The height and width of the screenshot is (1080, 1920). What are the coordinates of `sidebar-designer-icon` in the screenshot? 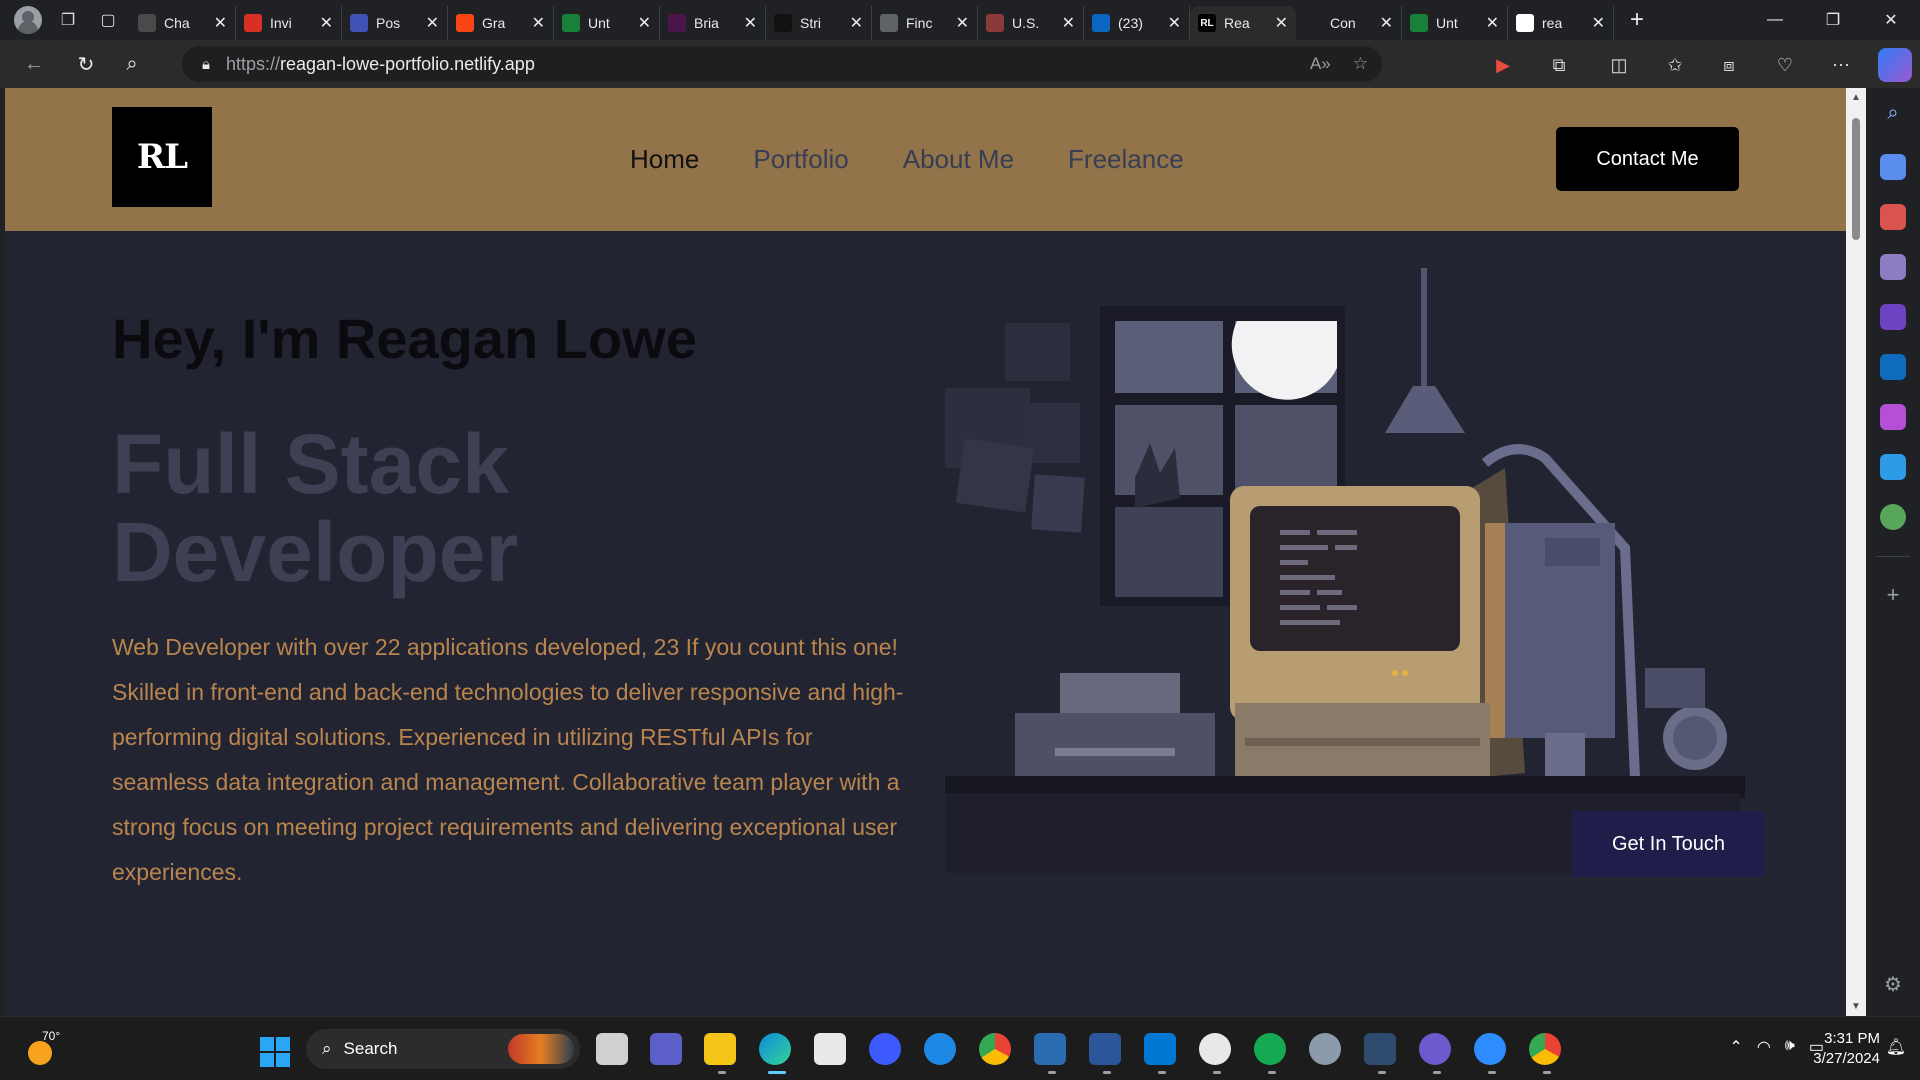 It's located at (1893, 417).